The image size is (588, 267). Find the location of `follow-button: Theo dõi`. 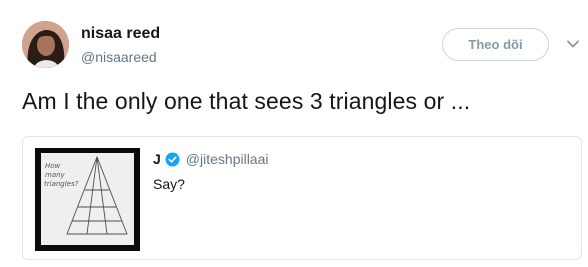

follow-button: Theo dõi is located at coordinates (495, 44).